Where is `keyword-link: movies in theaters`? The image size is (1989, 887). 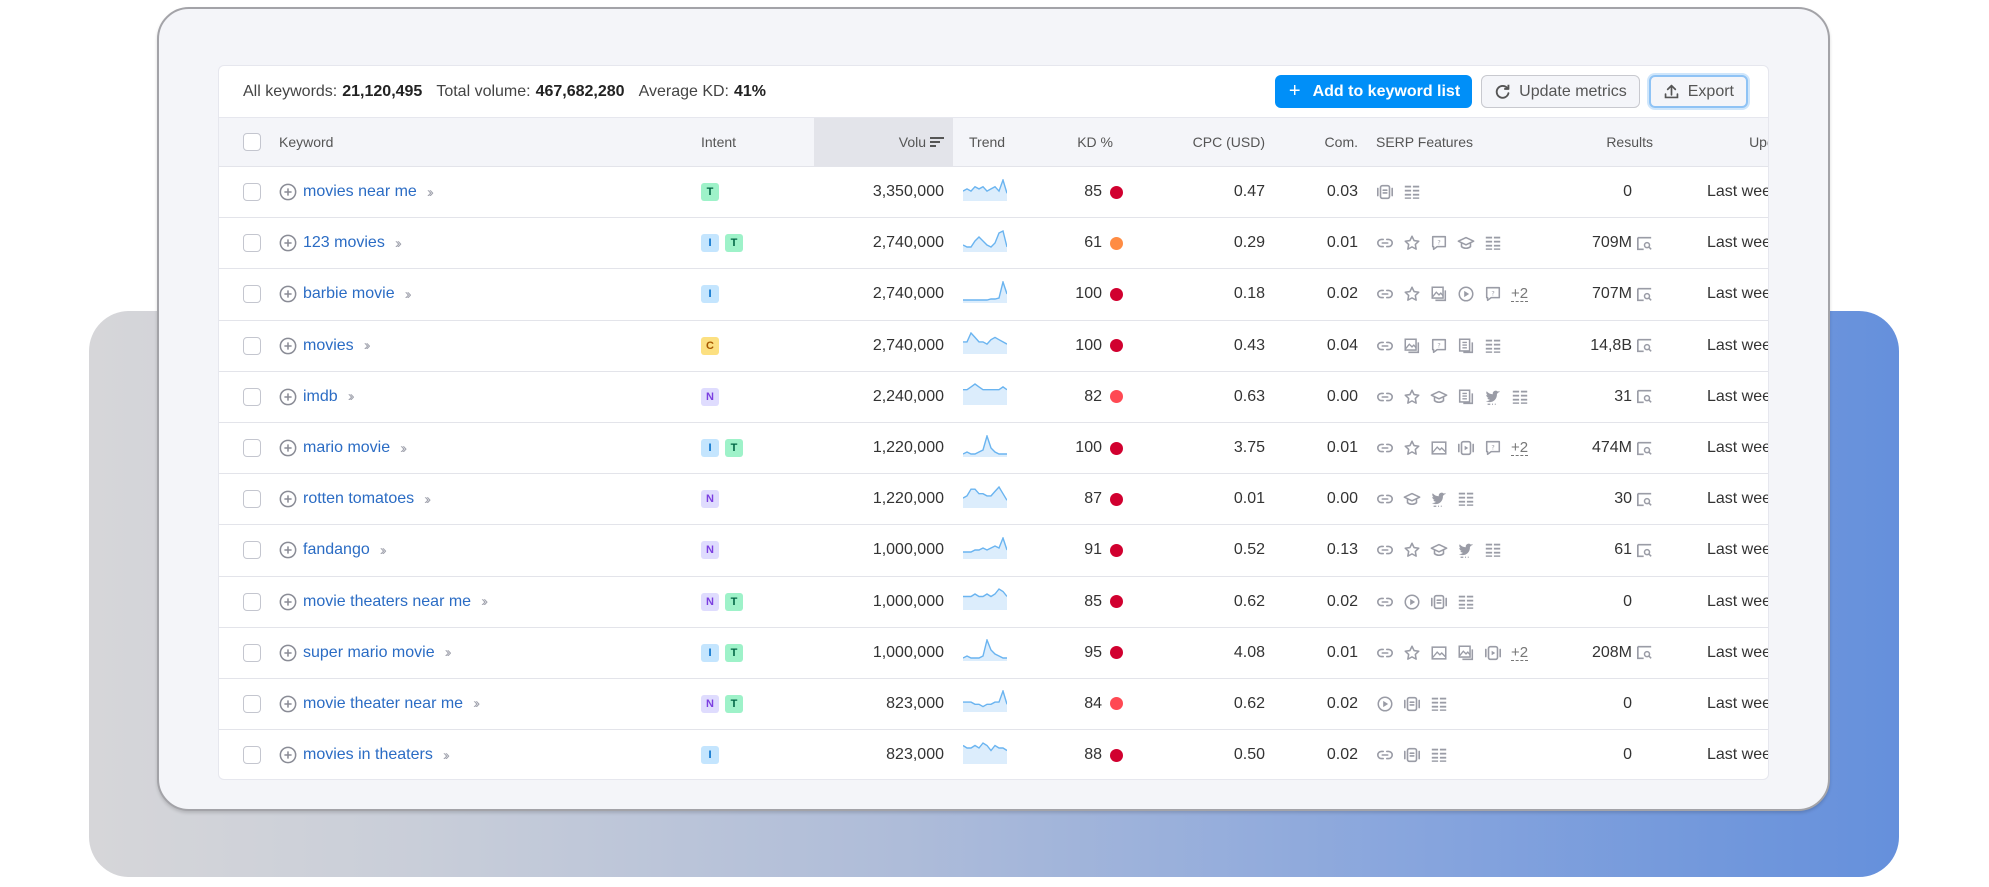 keyword-link: movies in theaters is located at coordinates (368, 755).